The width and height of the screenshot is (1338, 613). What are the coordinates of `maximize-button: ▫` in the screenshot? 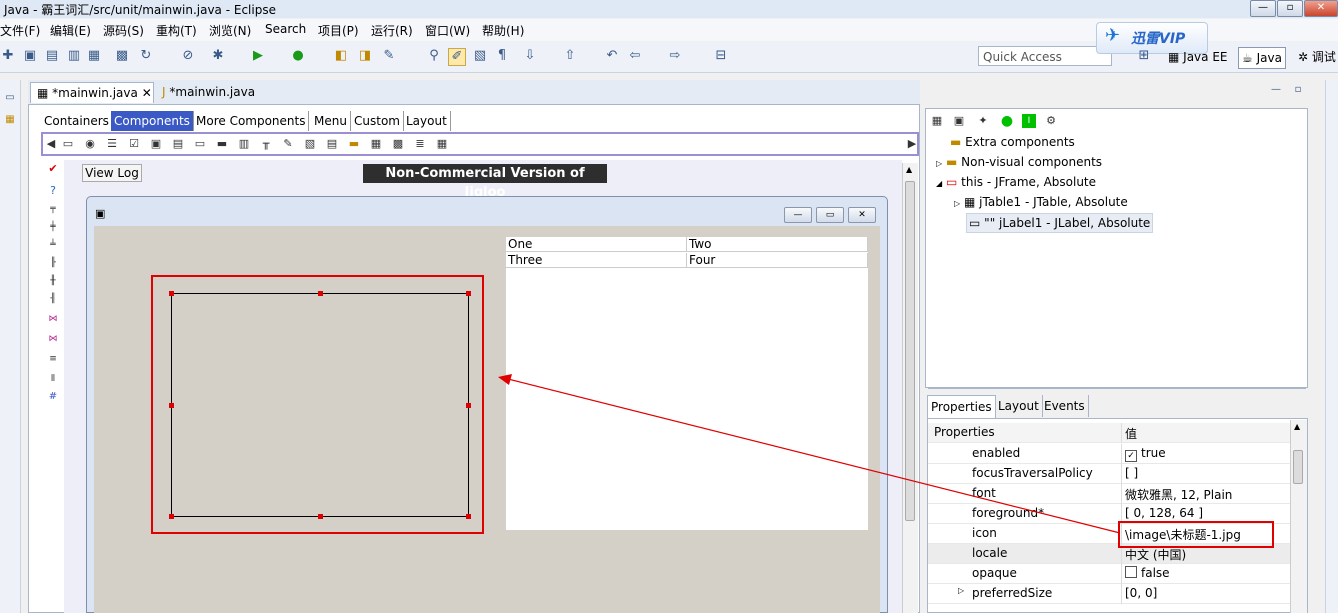 It's located at (1290, 8).